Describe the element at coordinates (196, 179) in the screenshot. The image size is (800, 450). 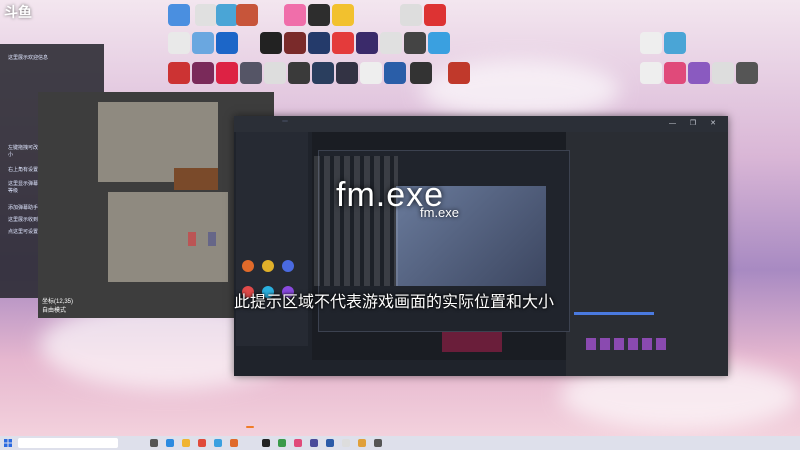
I see `game-stairs` at that location.